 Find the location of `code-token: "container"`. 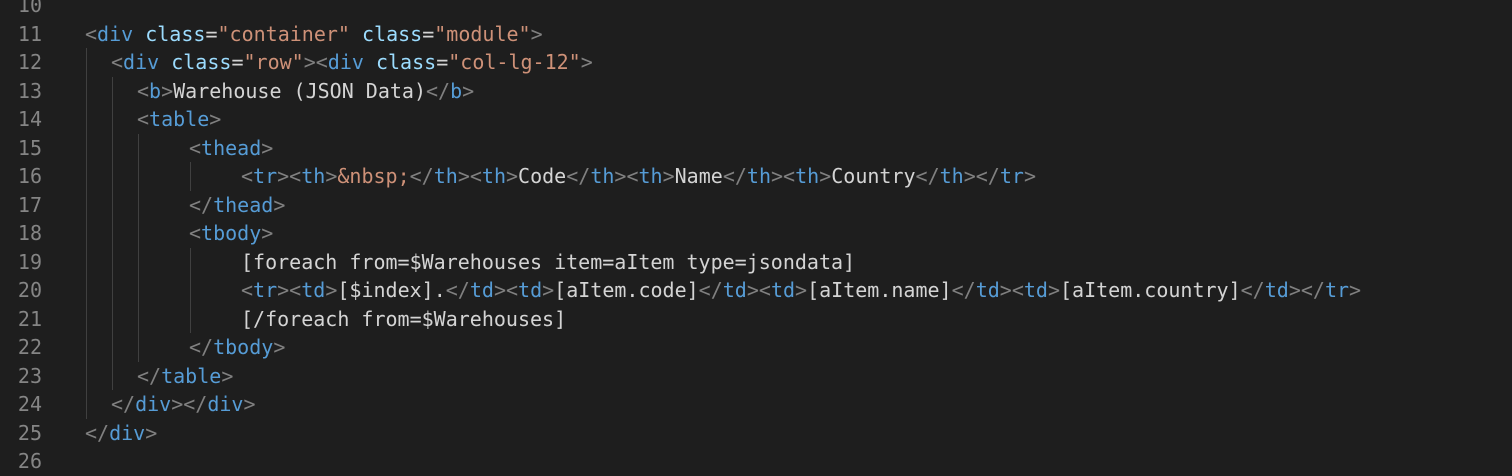

code-token: "container" is located at coordinates (283, 33).